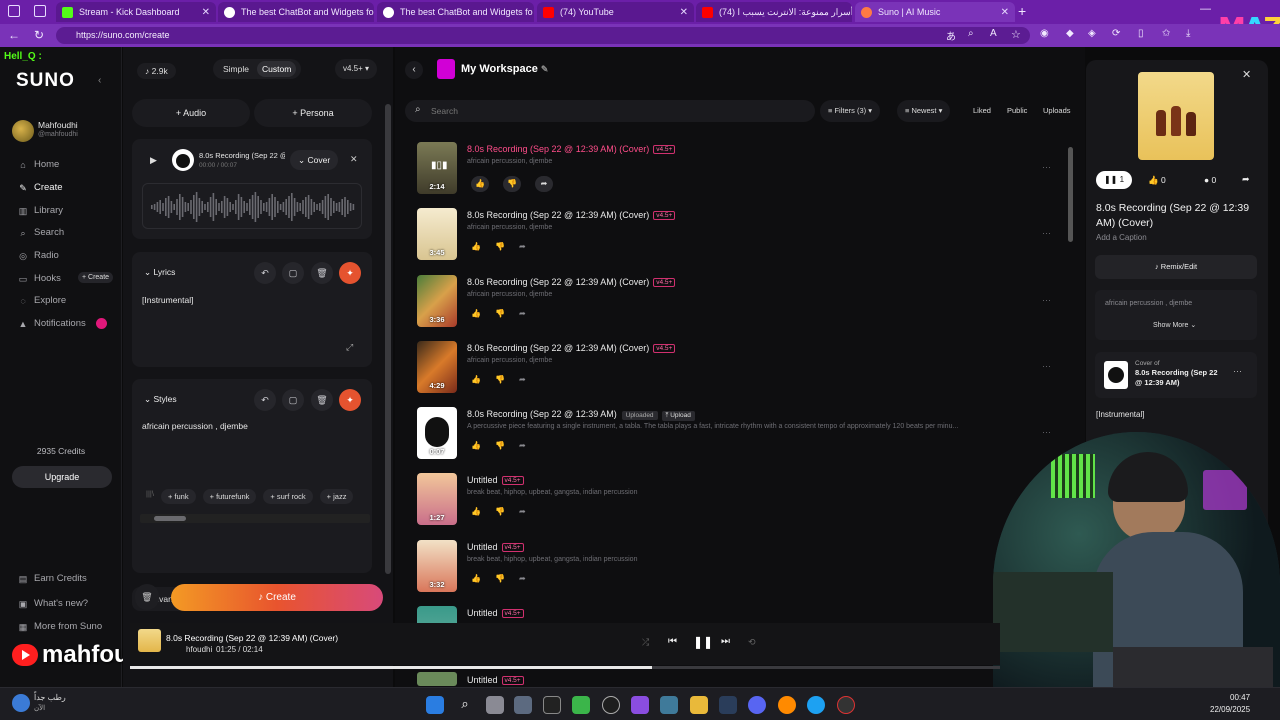  I want to click on panel-scrollbar, so click(388, 339).